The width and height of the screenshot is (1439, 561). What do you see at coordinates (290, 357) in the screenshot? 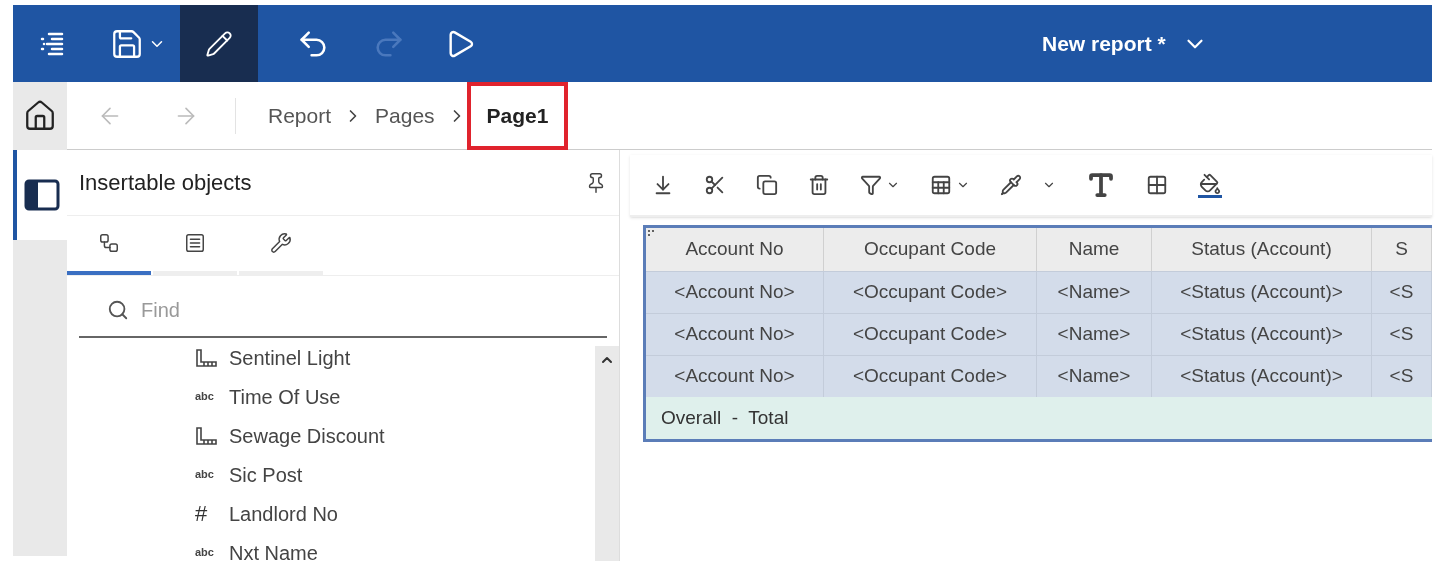
I see `tree-item: Sentinel Light` at bounding box center [290, 357].